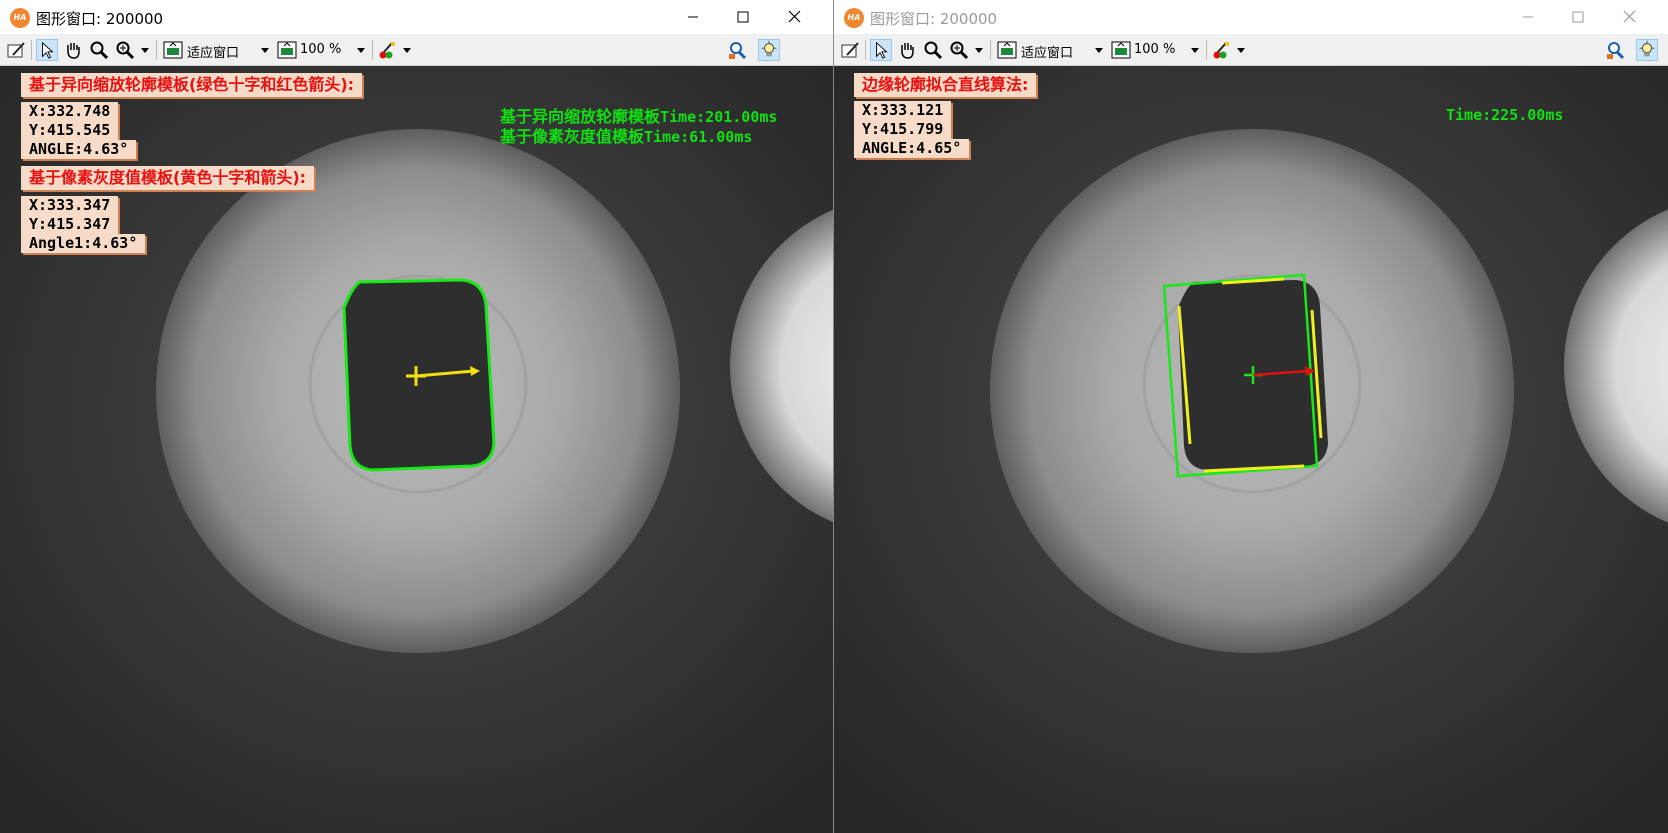 The height and width of the screenshot is (833, 1668). What do you see at coordinates (70, 205) in the screenshot?
I see `gray-x-value: X:333.347` at bounding box center [70, 205].